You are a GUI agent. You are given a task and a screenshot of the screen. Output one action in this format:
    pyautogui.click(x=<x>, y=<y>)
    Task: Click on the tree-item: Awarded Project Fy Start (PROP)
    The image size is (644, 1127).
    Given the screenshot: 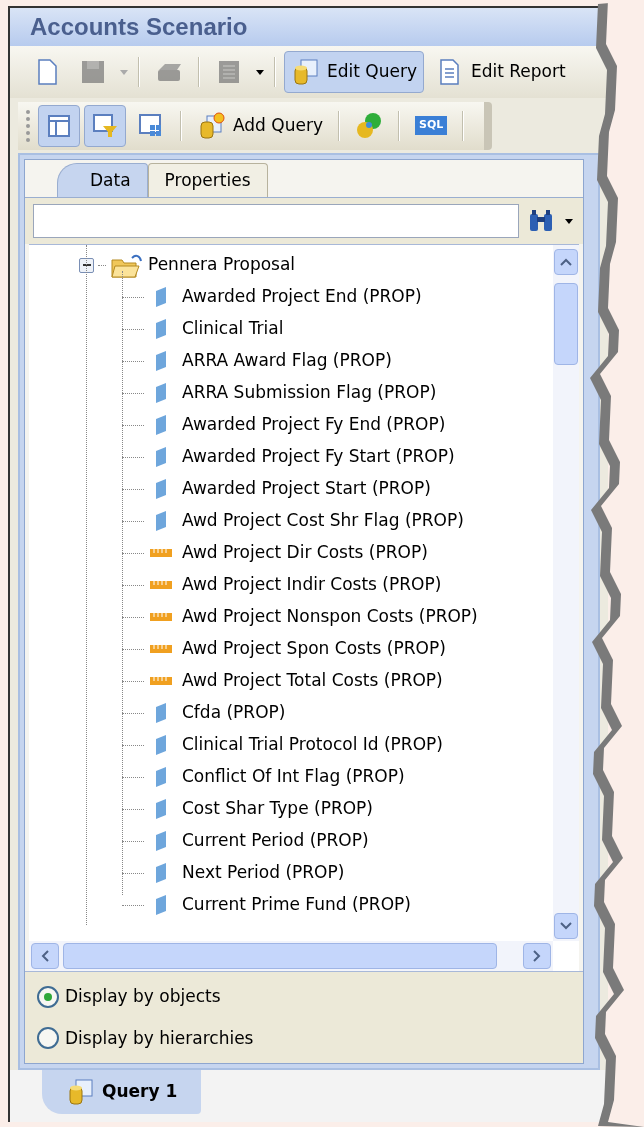 What is the action you would take?
    pyautogui.click(x=318, y=457)
    